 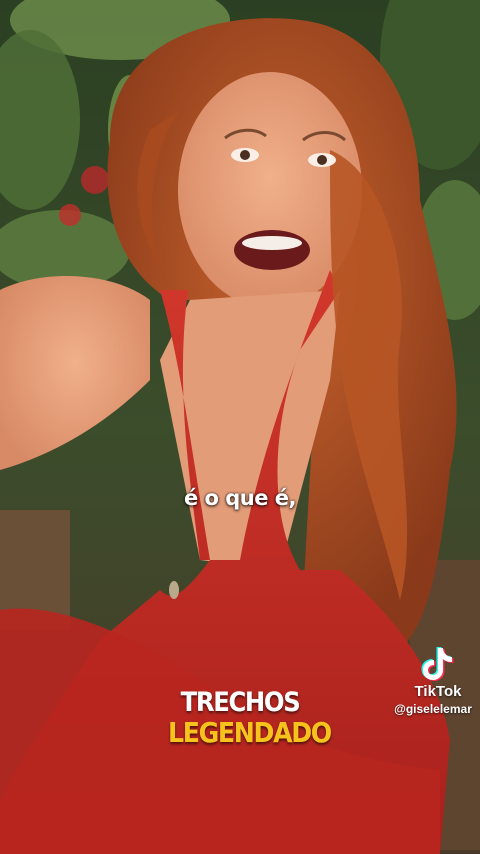 I want to click on series-badge: TRECHOS LEGENDADO, so click(x=246, y=718).